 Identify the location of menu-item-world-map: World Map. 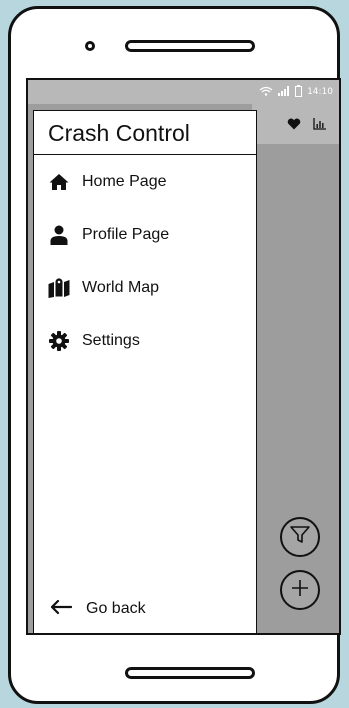
(145, 288).